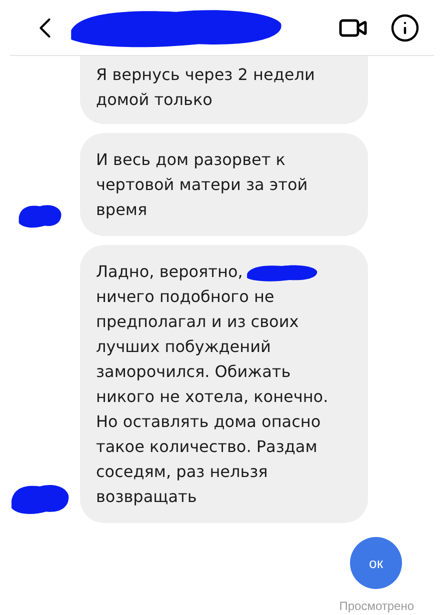  Describe the element at coordinates (376, 606) in the screenshot. I see `seen-status: Просмотрено` at that location.